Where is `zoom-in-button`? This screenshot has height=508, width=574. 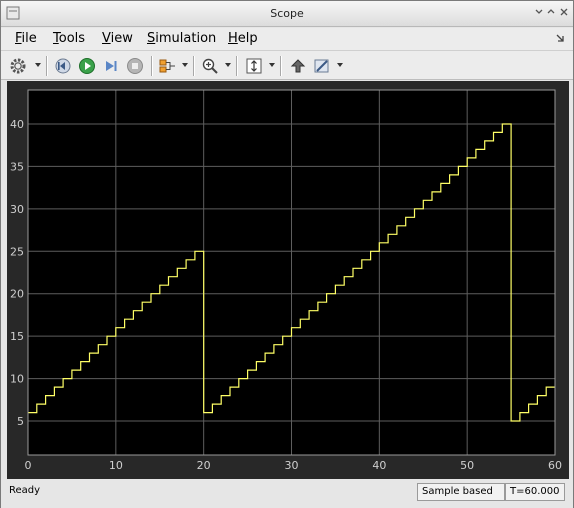 zoom-in-button is located at coordinates (210, 66).